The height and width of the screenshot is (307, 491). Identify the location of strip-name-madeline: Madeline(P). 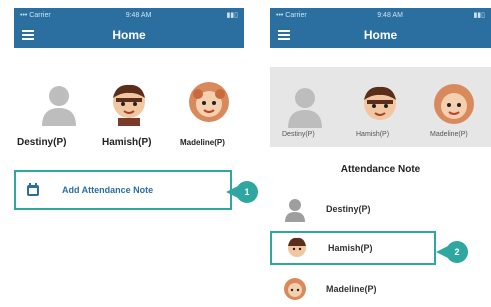
(449, 134).